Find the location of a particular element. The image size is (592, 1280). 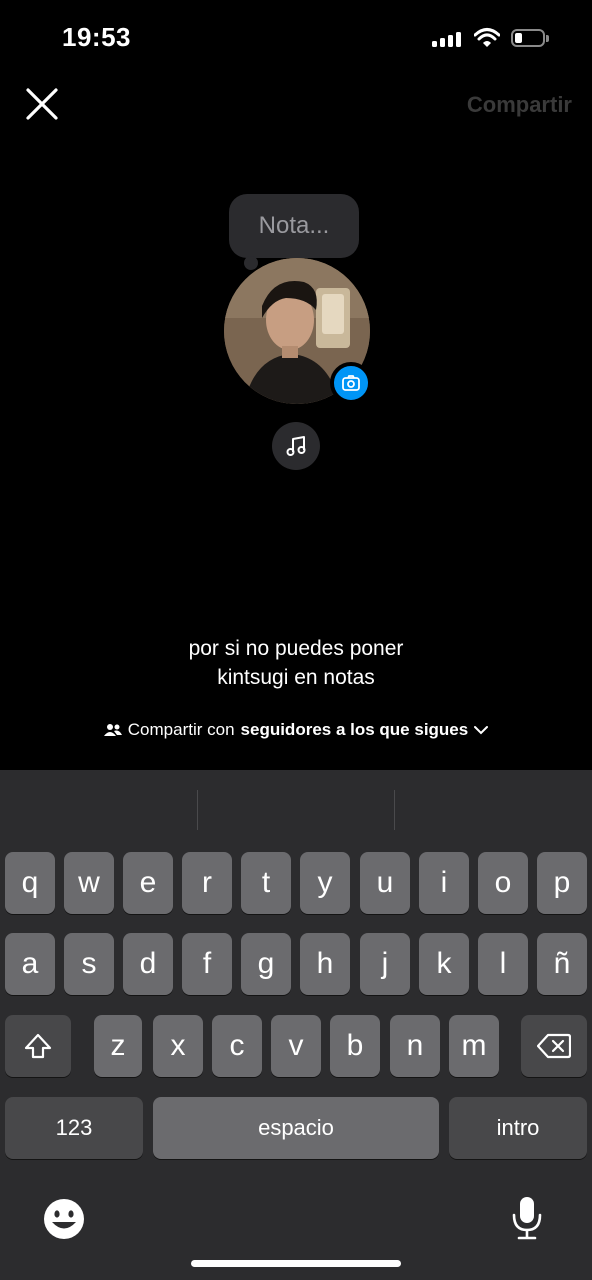

dictation-button is located at coordinates (527, 1218).